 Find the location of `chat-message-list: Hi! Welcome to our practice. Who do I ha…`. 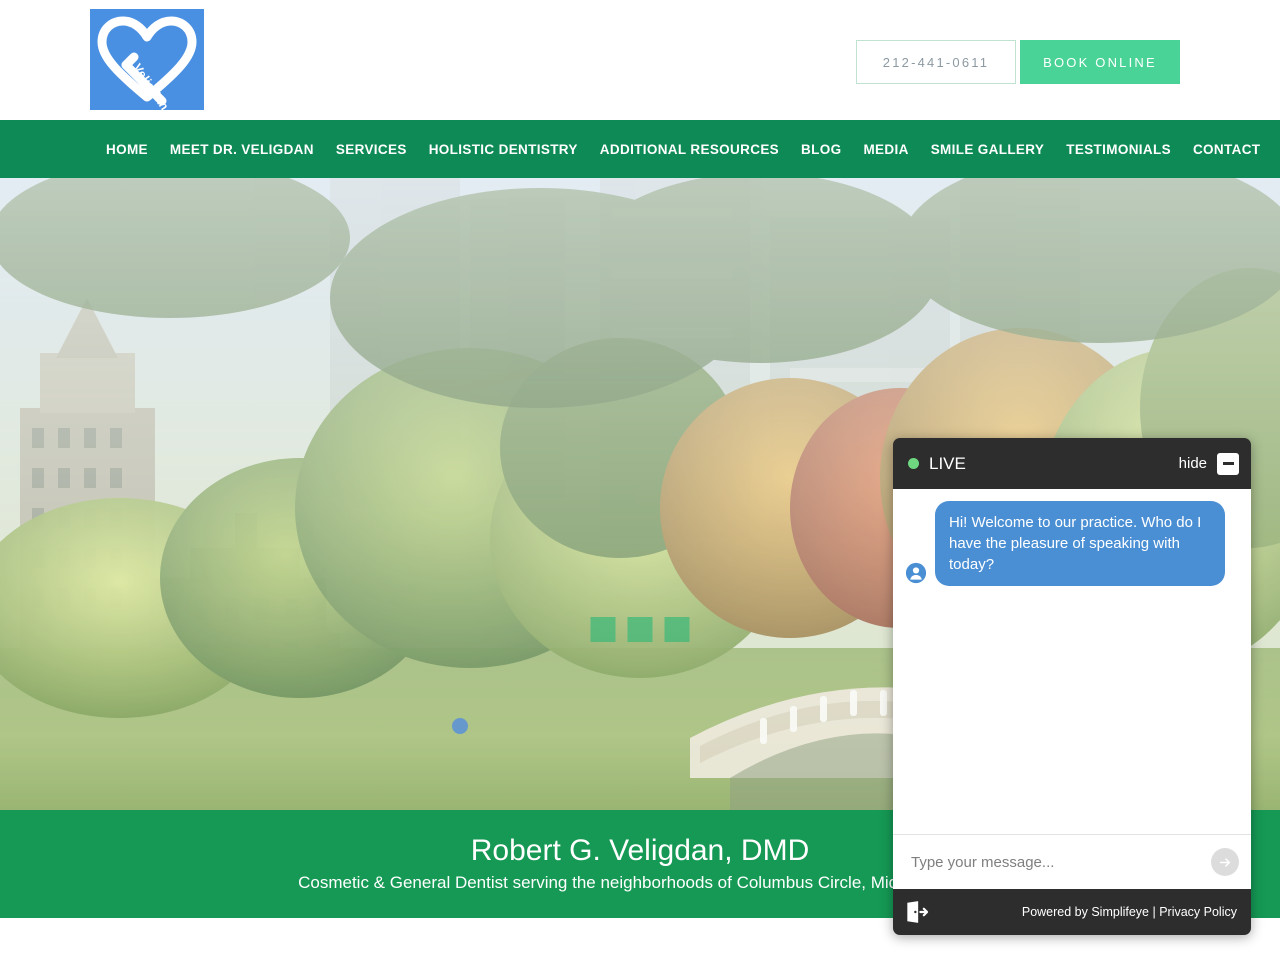

chat-message-list: Hi! Welcome to our practice. Who do I ha… is located at coordinates (1072, 661).